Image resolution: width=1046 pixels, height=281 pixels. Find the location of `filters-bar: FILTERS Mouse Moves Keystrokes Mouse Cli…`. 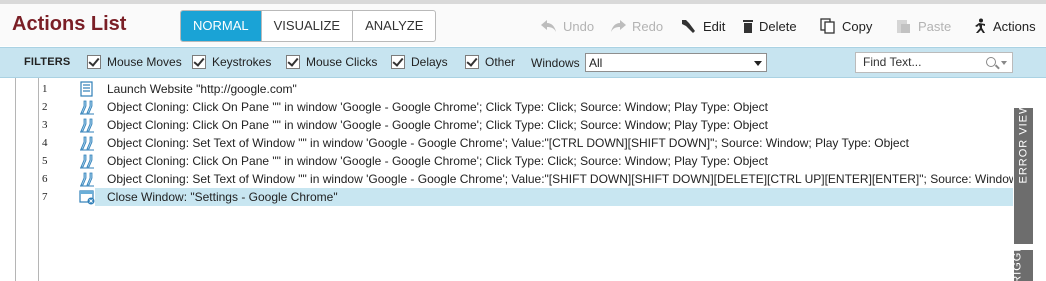

filters-bar: FILTERS Mouse Moves Keystrokes Mouse Cli… is located at coordinates (523, 62).